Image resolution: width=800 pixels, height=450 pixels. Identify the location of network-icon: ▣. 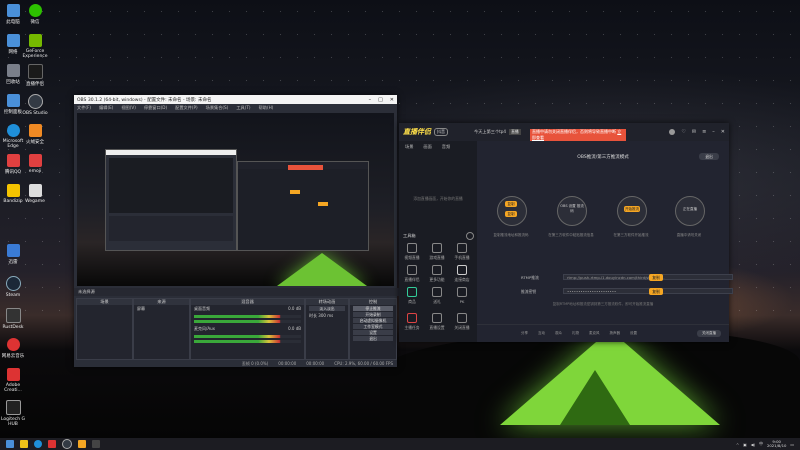
(745, 444).